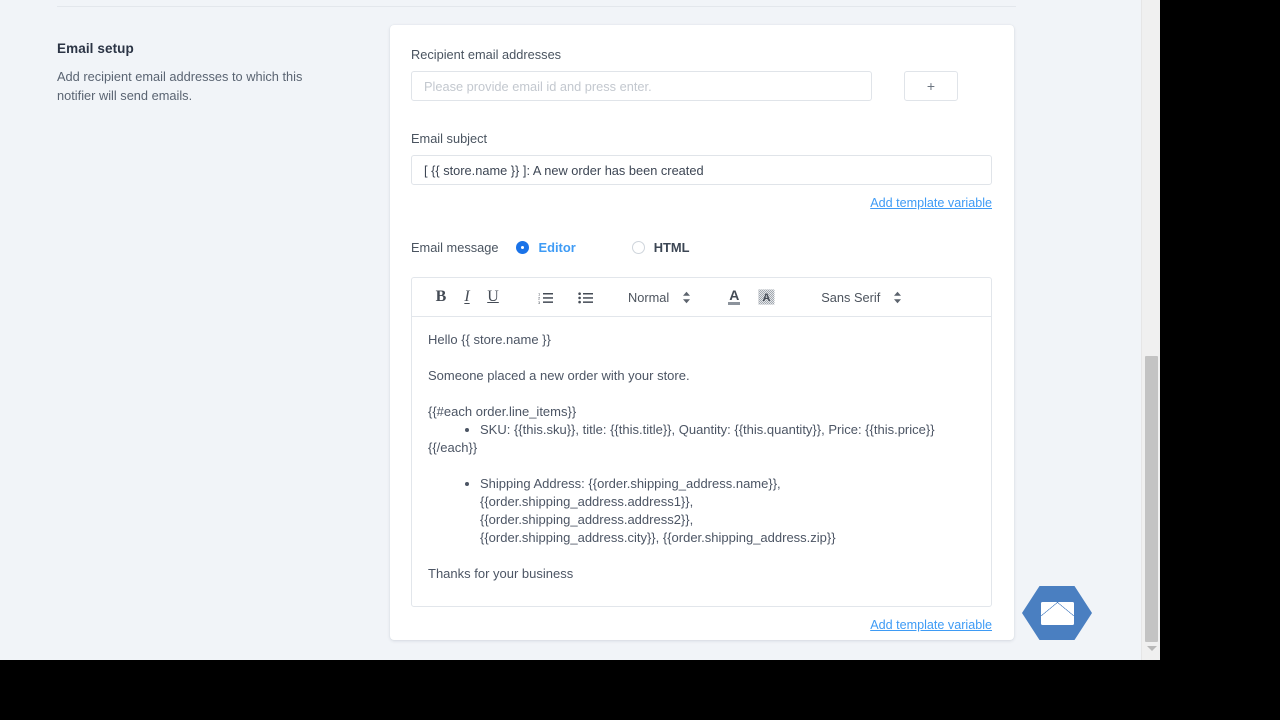 The height and width of the screenshot is (720, 1280). What do you see at coordinates (536, 6) in the screenshot?
I see `section-divider` at bounding box center [536, 6].